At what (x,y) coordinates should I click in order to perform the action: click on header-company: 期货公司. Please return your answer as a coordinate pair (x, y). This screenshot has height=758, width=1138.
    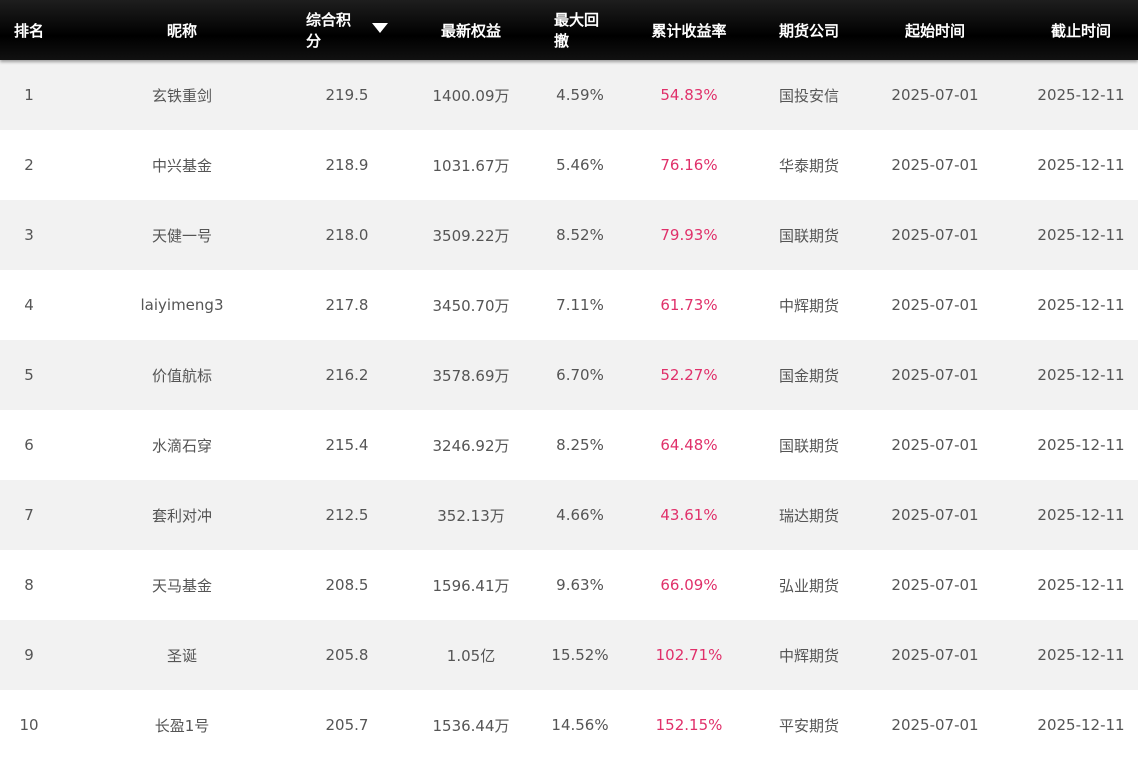
    Looking at the image, I should click on (809, 30).